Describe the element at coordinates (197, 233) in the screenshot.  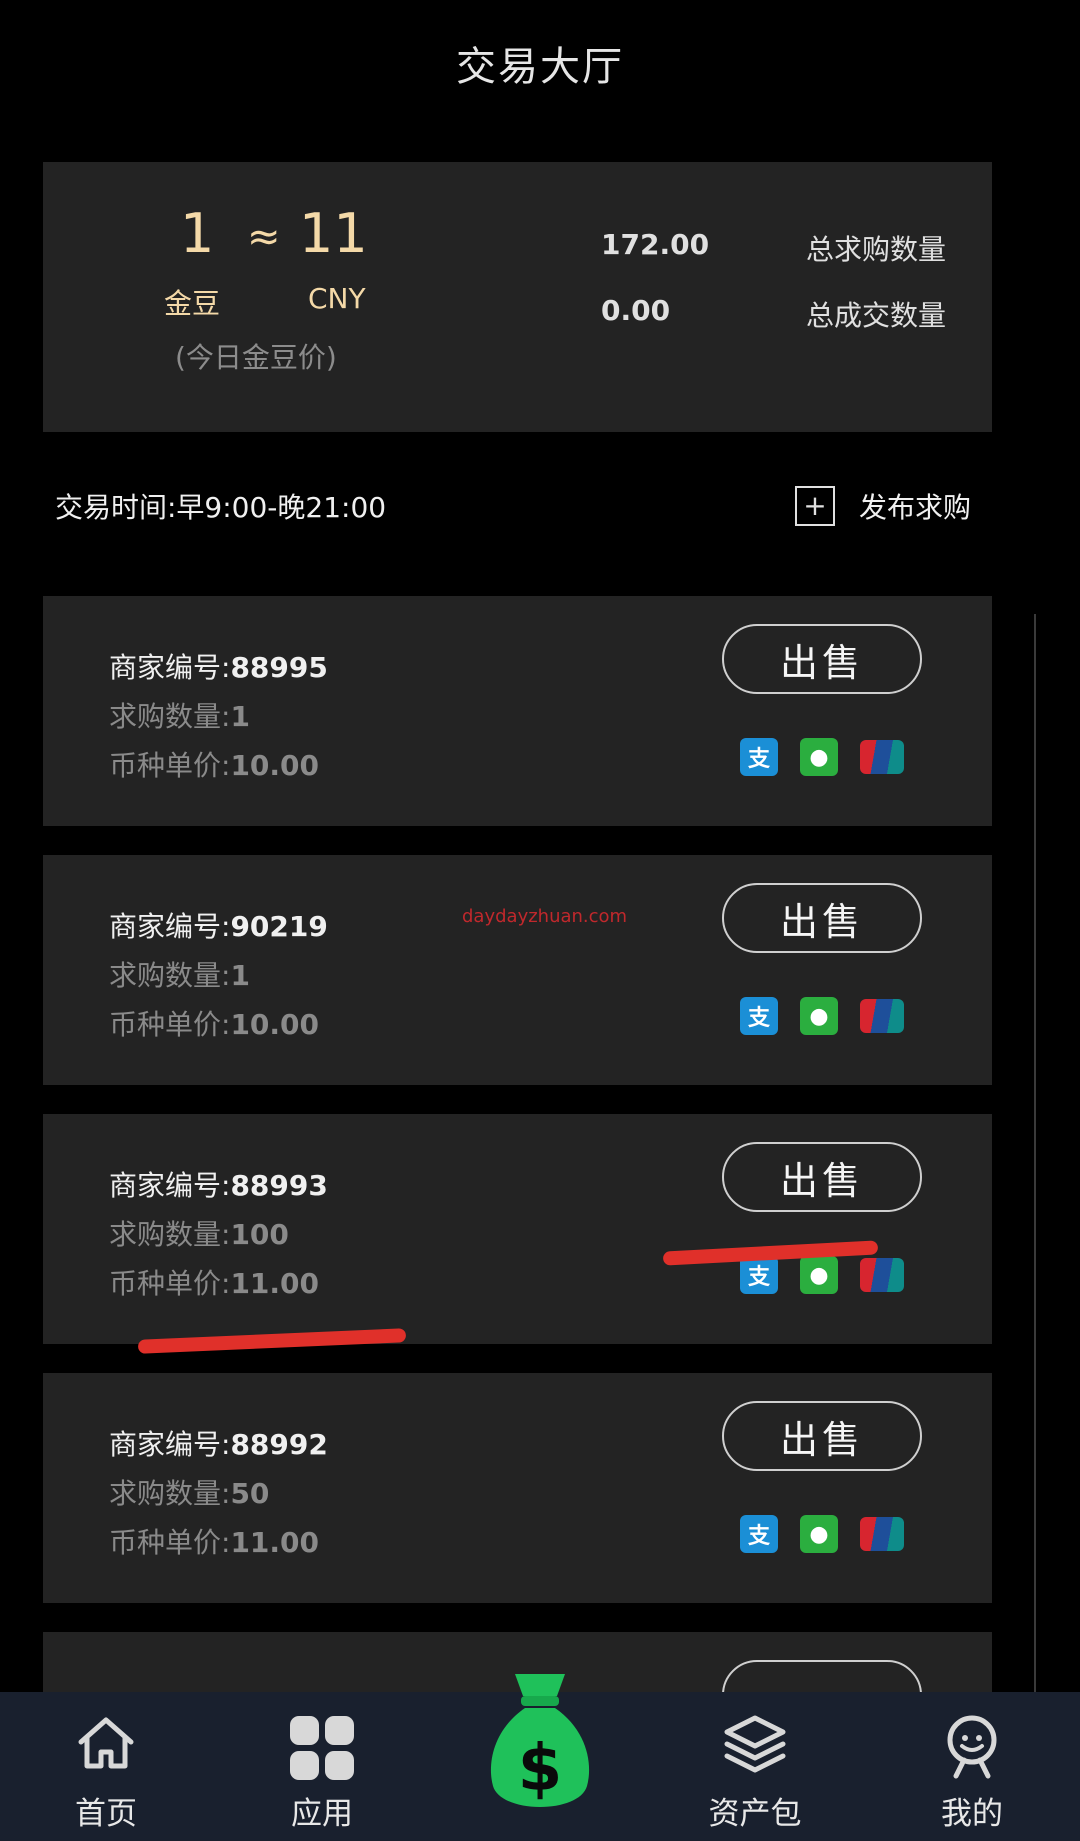
I see `rate-left-value: 1` at that location.